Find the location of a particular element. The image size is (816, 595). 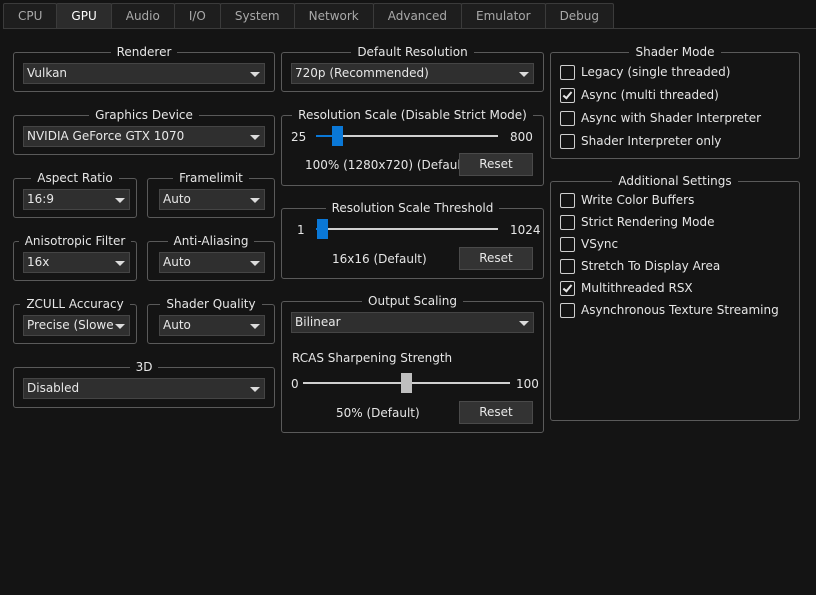

anti-aliasing-select: Auto is located at coordinates (212, 262).